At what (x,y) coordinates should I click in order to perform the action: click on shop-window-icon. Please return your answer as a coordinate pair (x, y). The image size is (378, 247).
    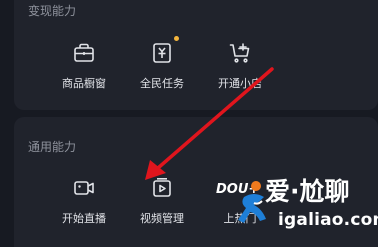
    Looking at the image, I should click on (84, 53).